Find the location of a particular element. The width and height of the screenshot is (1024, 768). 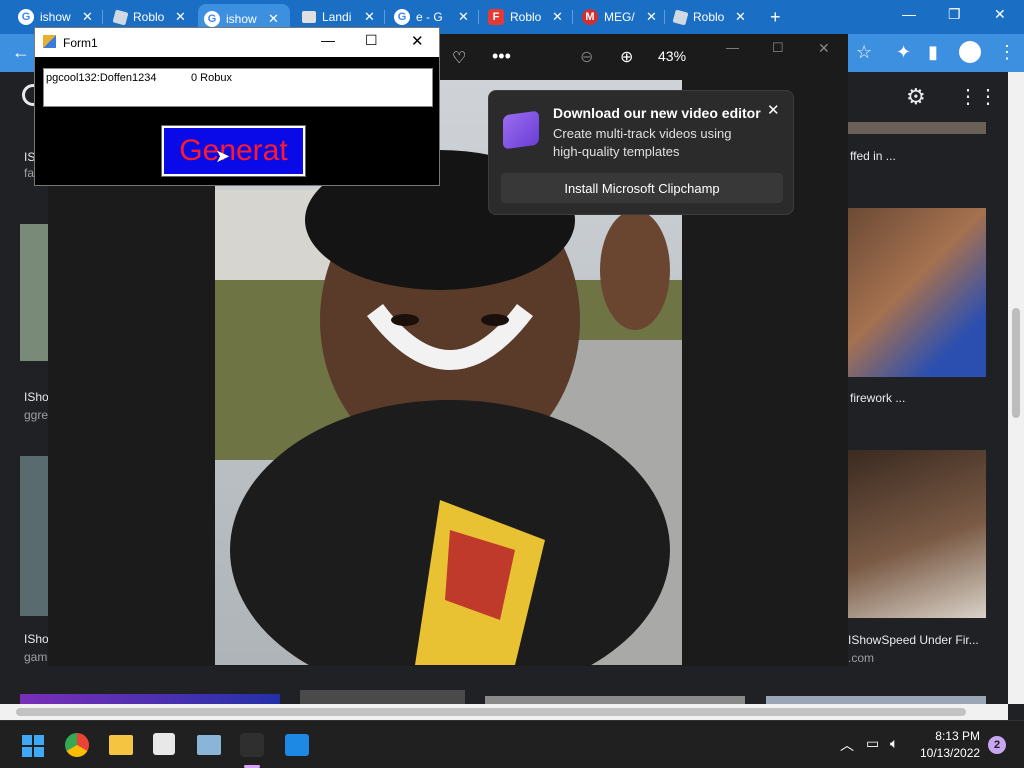

microsoft-store-icon is located at coordinates (164, 744).